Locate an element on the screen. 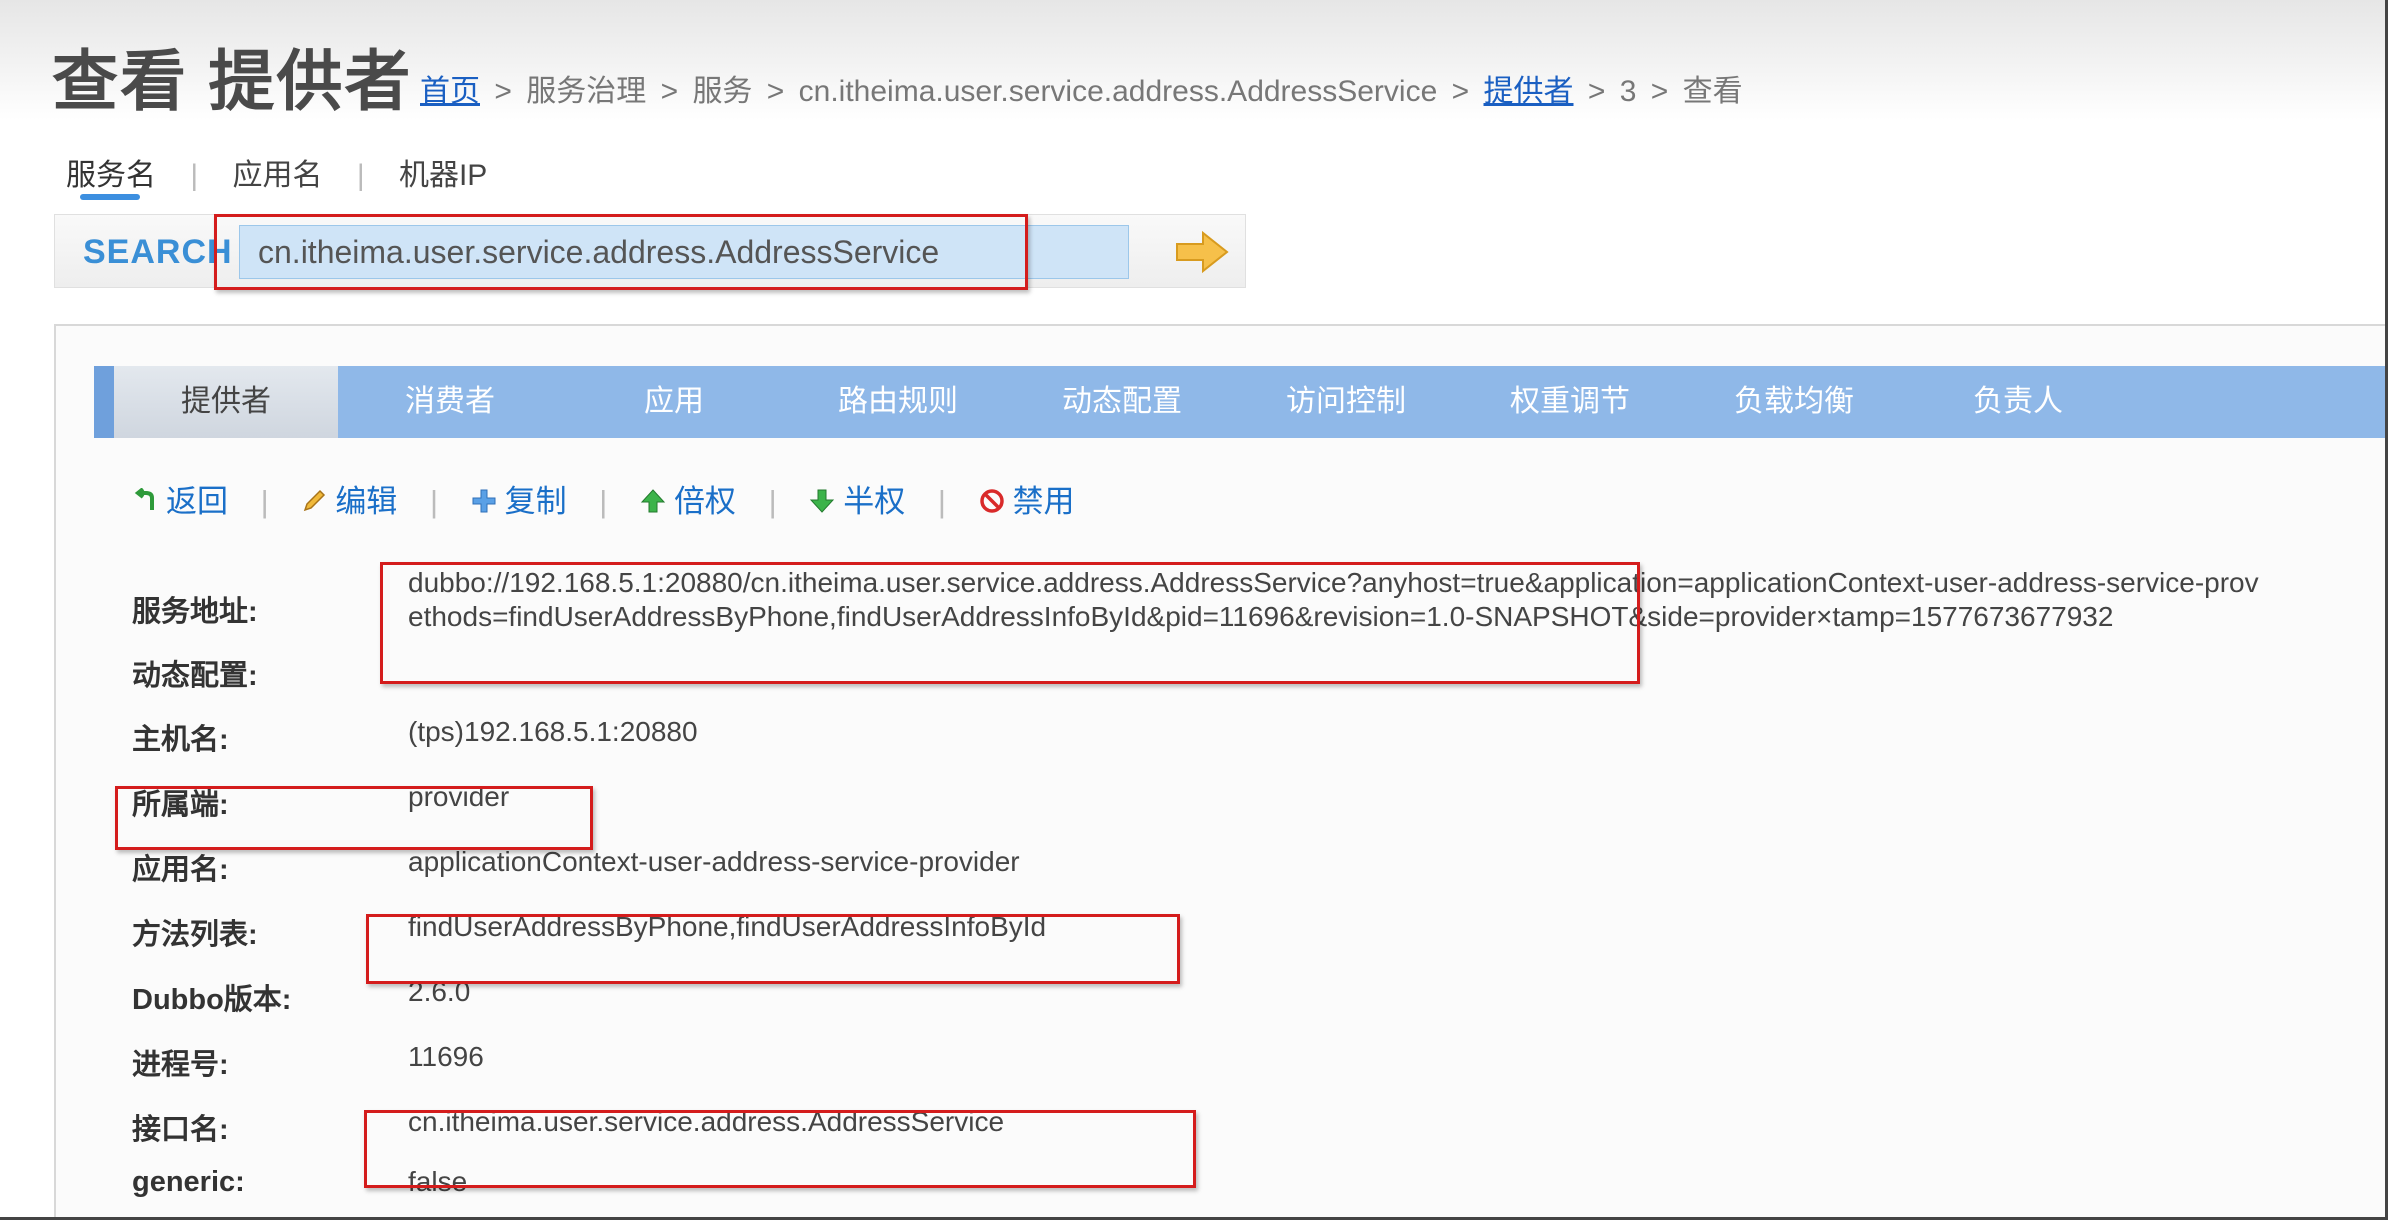 This screenshot has height=1225, width=2391. side-label: 所属端: is located at coordinates (180, 805).